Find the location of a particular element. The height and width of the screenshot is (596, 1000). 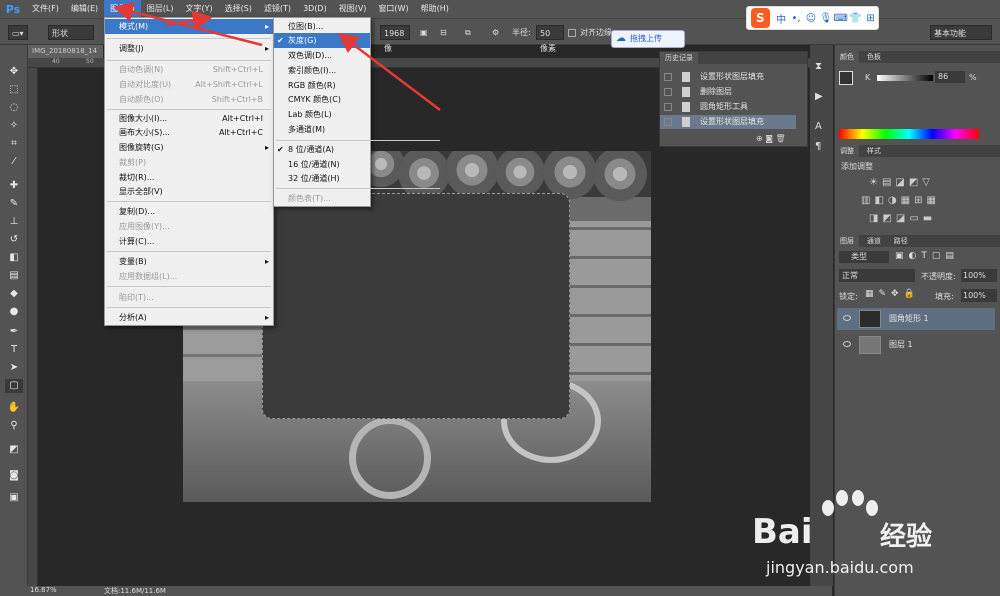

baidu-brand: Bai is located at coordinates (782, 532).